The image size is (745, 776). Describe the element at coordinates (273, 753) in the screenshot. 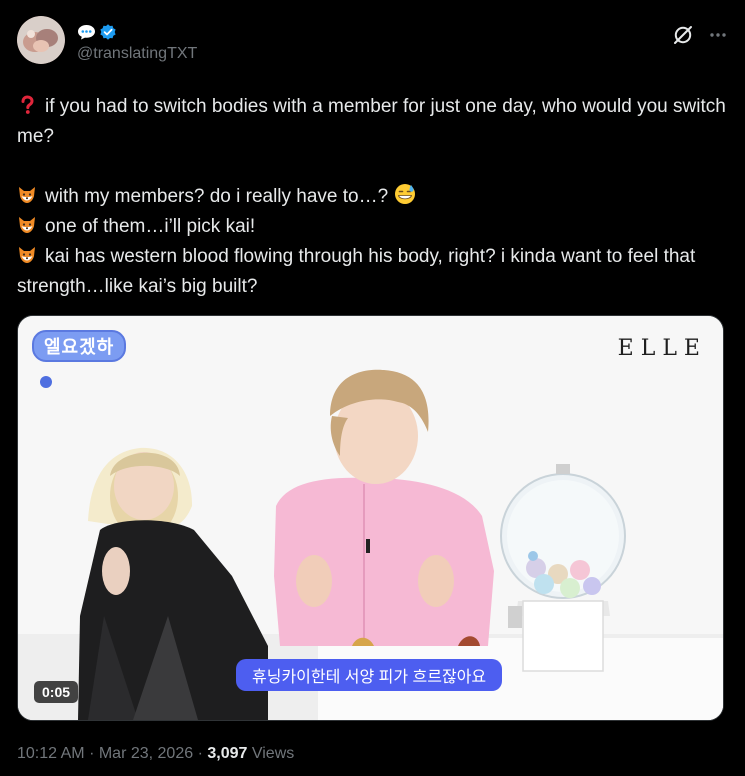

I see `views-label: Views` at that location.